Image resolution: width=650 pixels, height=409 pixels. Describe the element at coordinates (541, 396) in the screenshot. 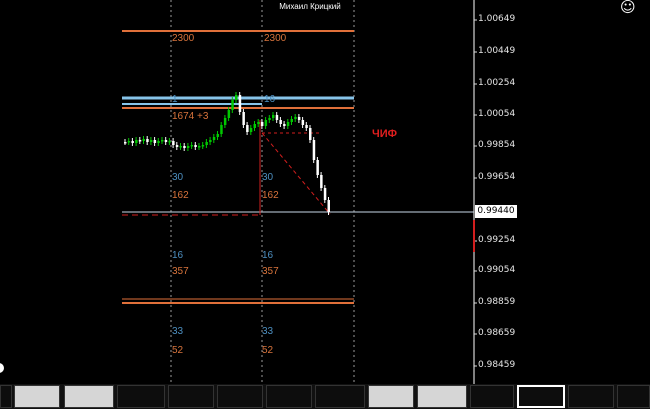

I see `thumbnail-selected` at that location.